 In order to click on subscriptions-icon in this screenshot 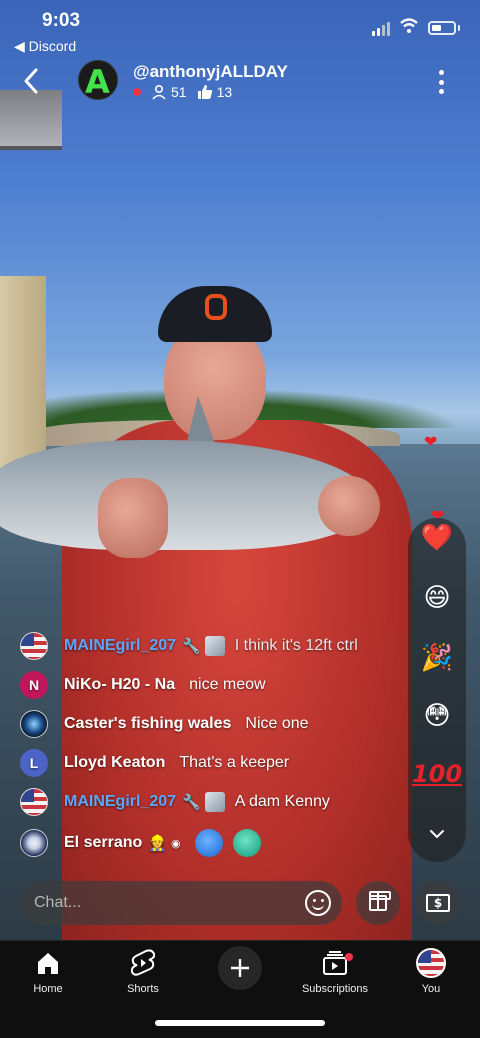, I will do `click(335, 963)`.